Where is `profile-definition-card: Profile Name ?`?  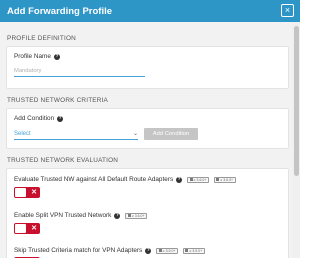 profile-definition-card: Profile Name ? is located at coordinates (147, 67).